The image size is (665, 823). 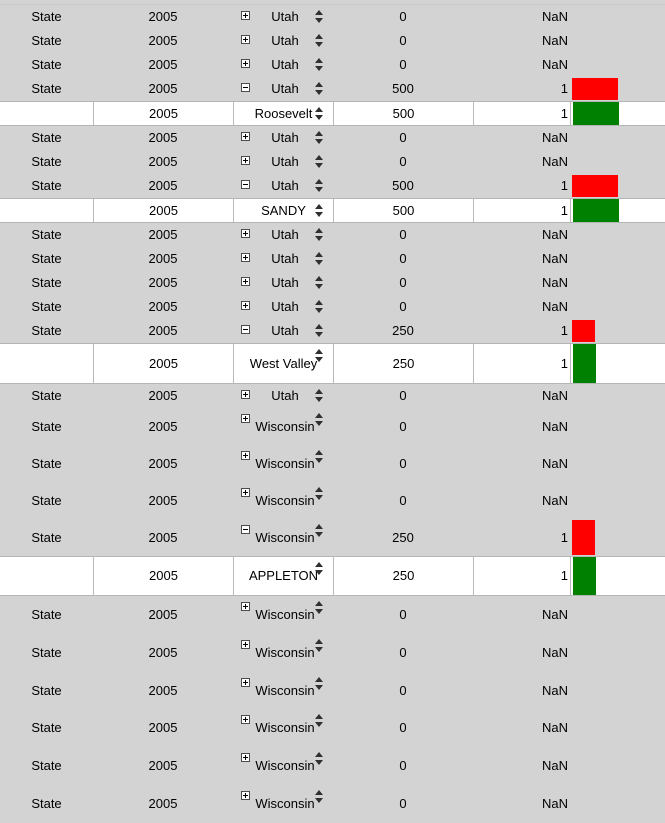 What do you see at coordinates (332, 210) in the screenshot?
I see `table-row-child: 2005 SANDY 500 1` at bounding box center [332, 210].